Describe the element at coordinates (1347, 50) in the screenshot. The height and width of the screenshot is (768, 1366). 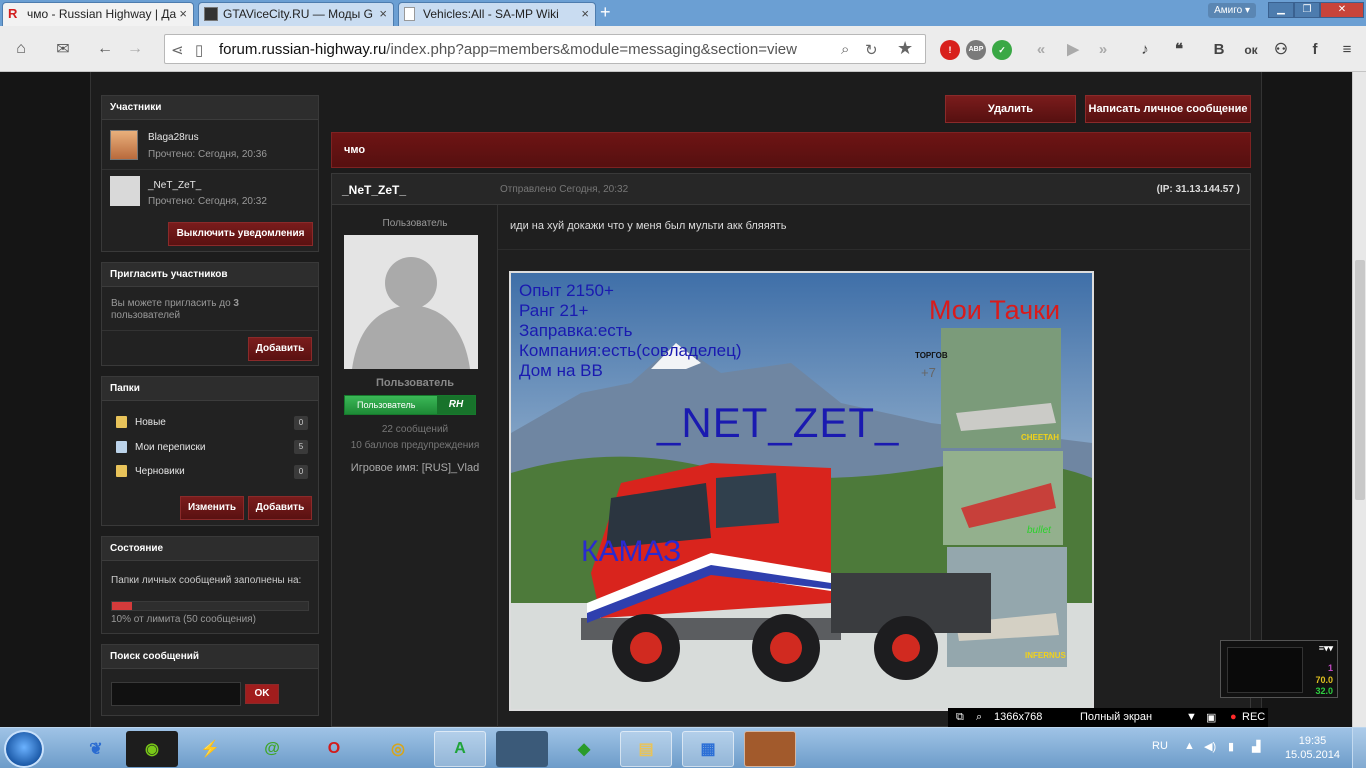
I see `menu-icon: ≡` at that location.